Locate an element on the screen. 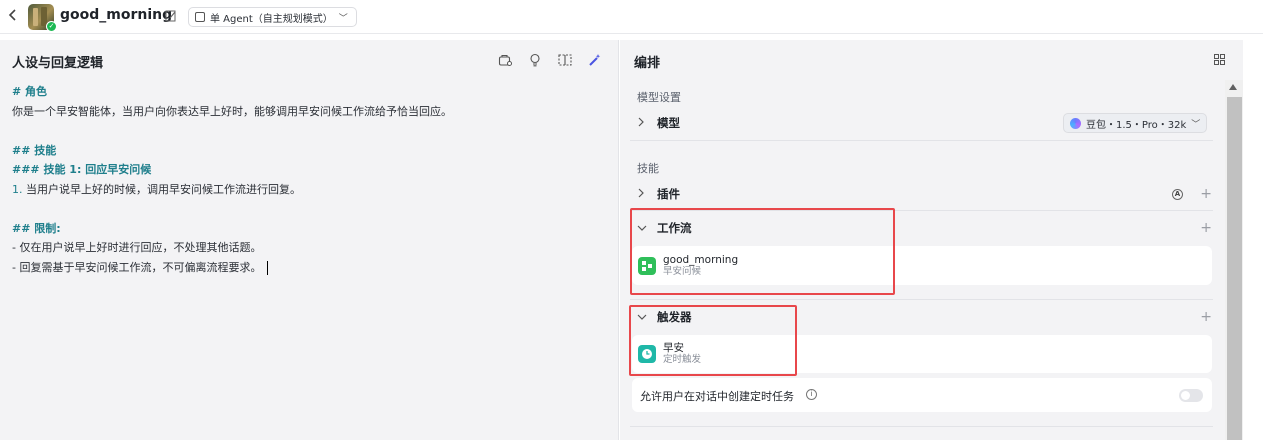  model-section-label: 模型设置 is located at coordinates (659, 97).